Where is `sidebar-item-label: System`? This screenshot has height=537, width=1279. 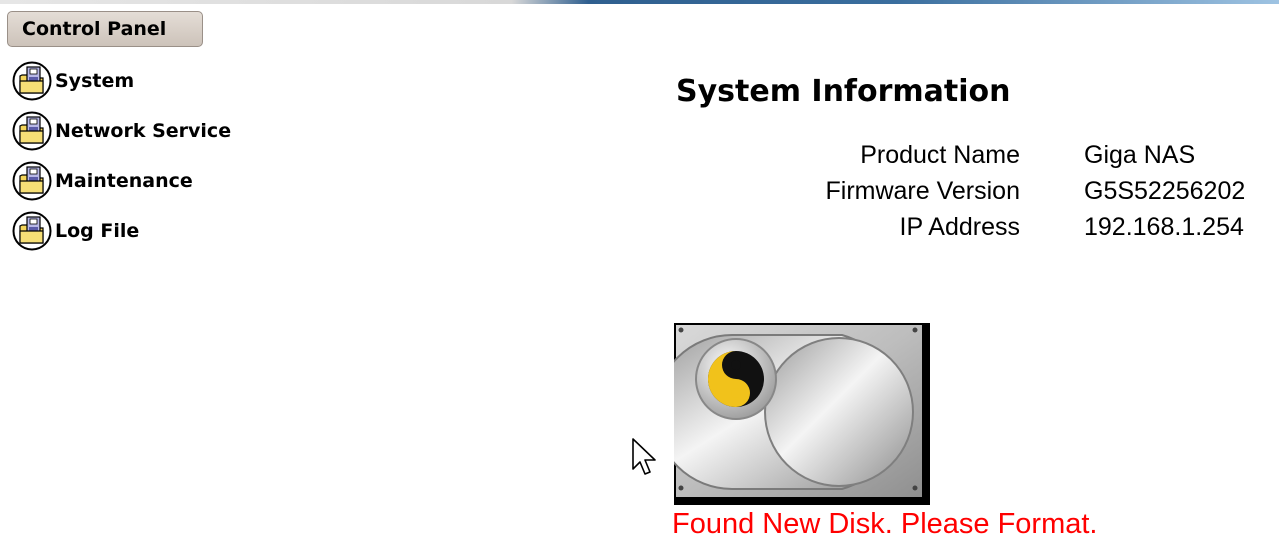
sidebar-item-label: System is located at coordinates (95, 81).